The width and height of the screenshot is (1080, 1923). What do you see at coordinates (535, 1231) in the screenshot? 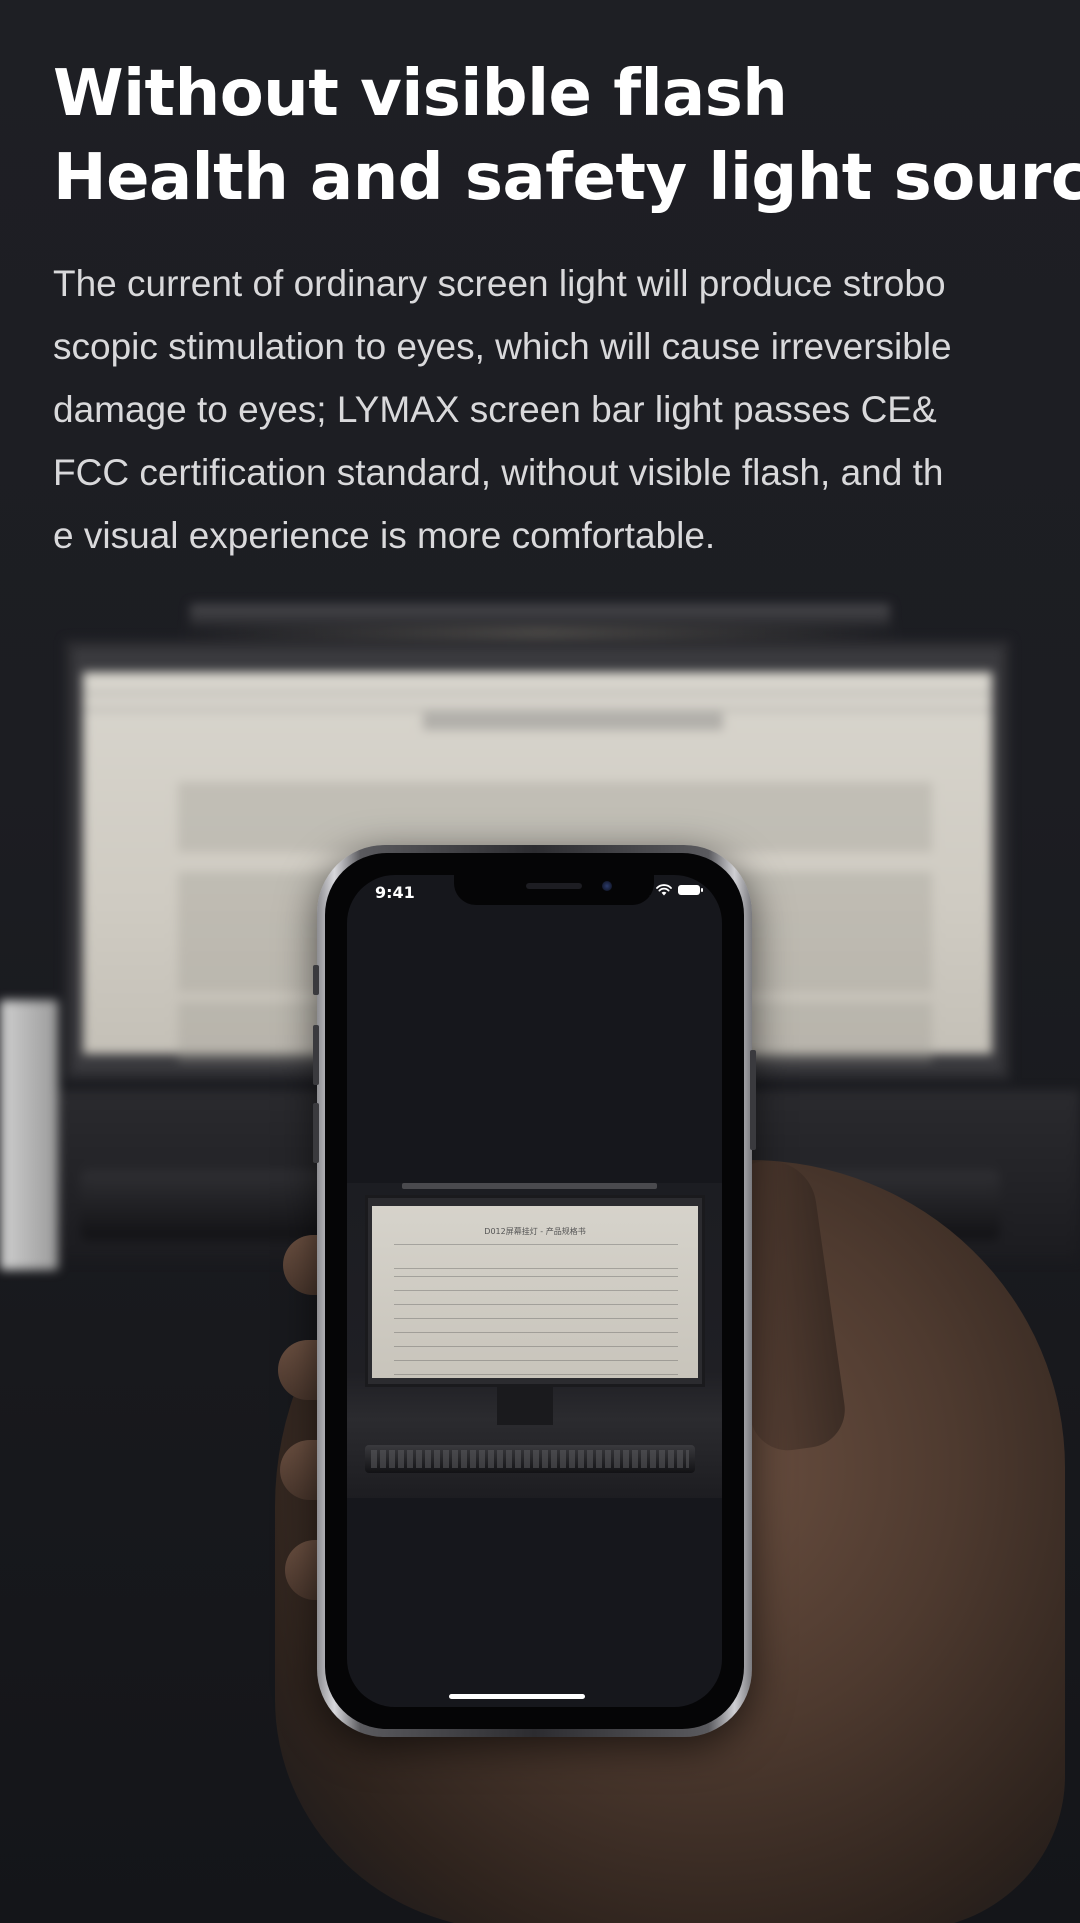
I see `preview-document-title: D012屏幕挂灯 - 产品规格书` at bounding box center [535, 1231].